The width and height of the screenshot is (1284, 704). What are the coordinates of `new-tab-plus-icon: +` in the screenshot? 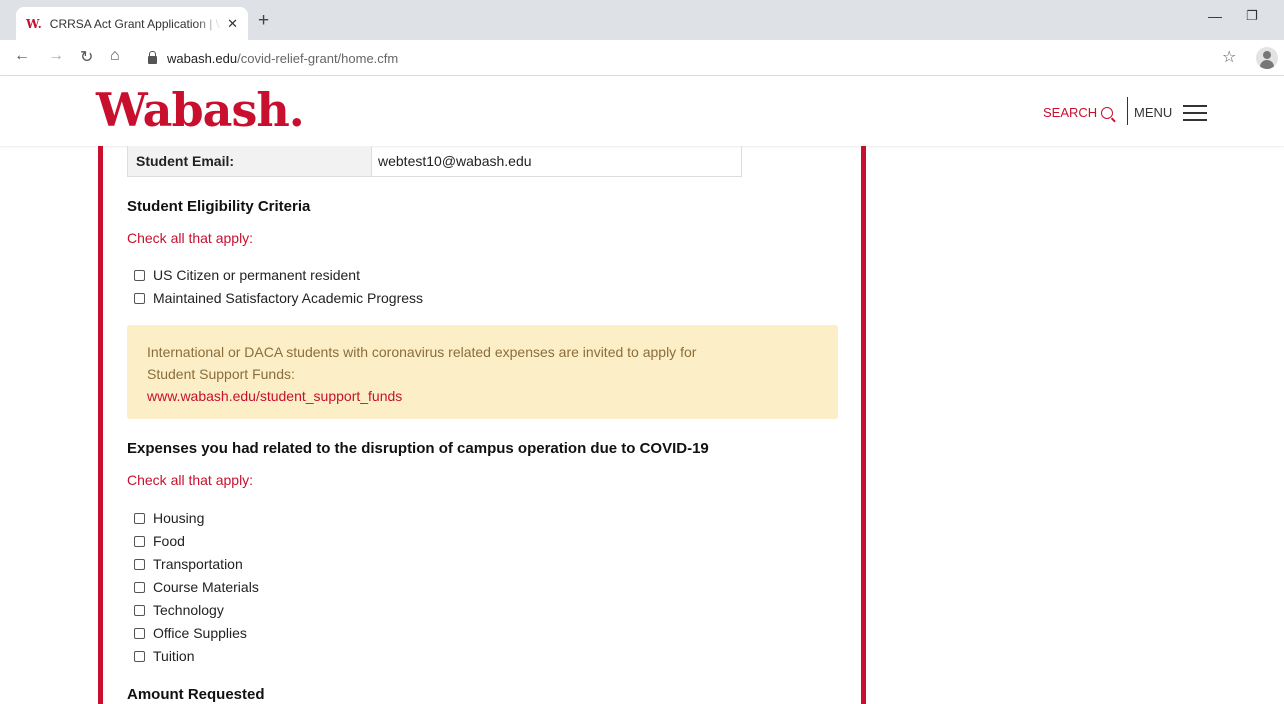 It's located at (263, 20).